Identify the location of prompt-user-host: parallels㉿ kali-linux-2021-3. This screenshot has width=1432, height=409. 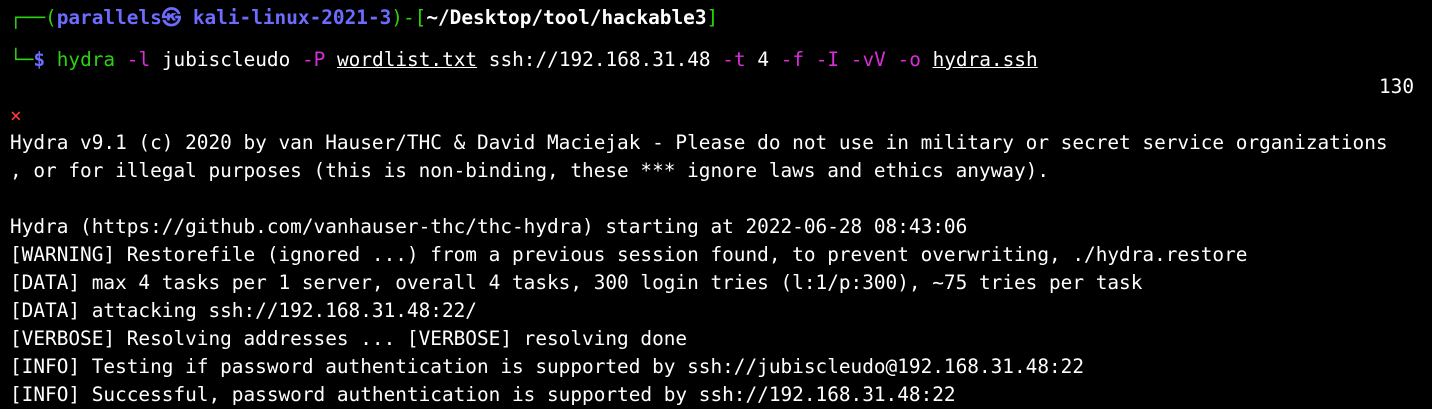
(224, 17).